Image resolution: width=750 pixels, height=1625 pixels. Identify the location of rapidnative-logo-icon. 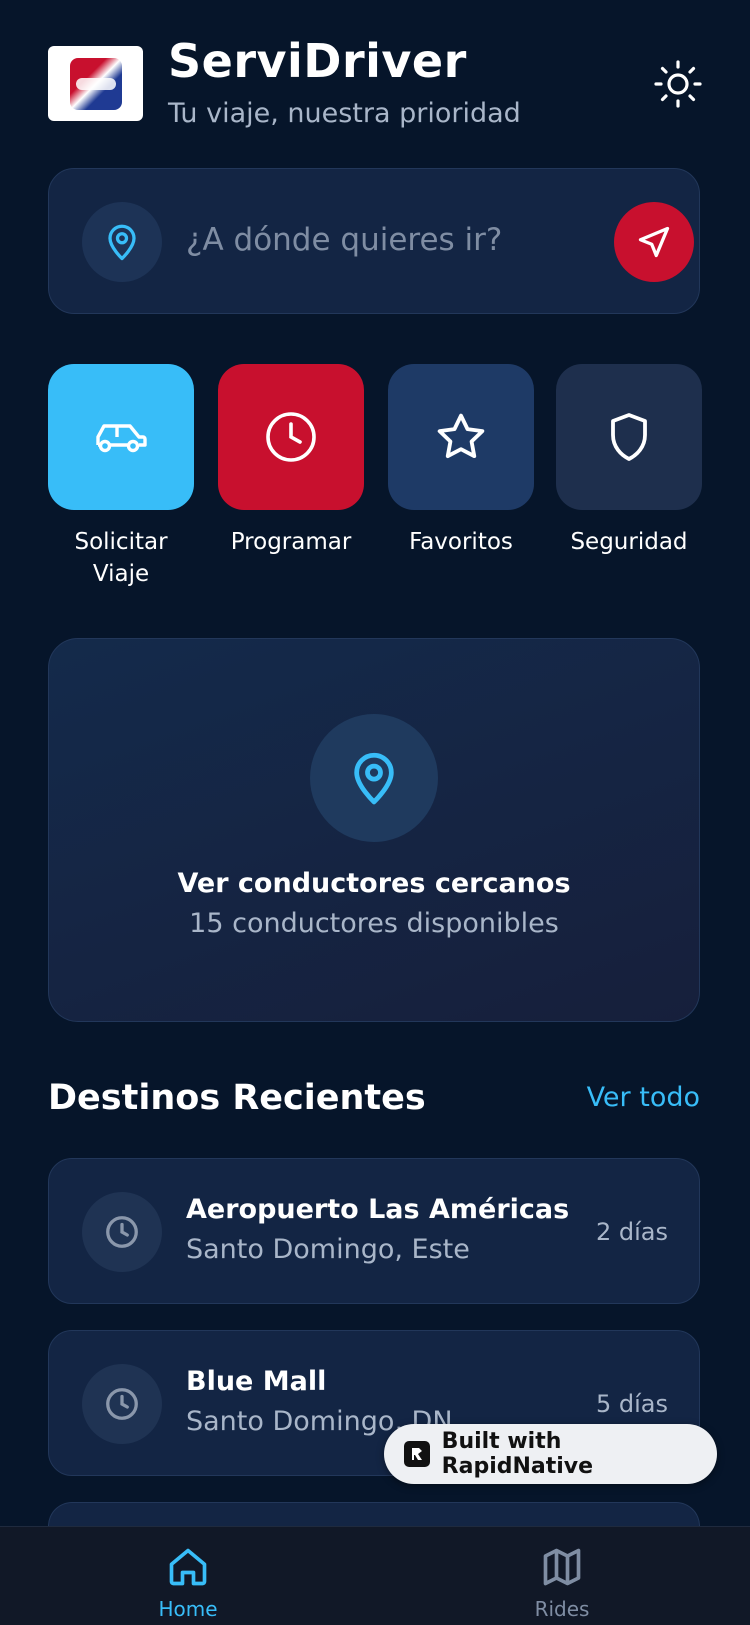
(417, 1454).